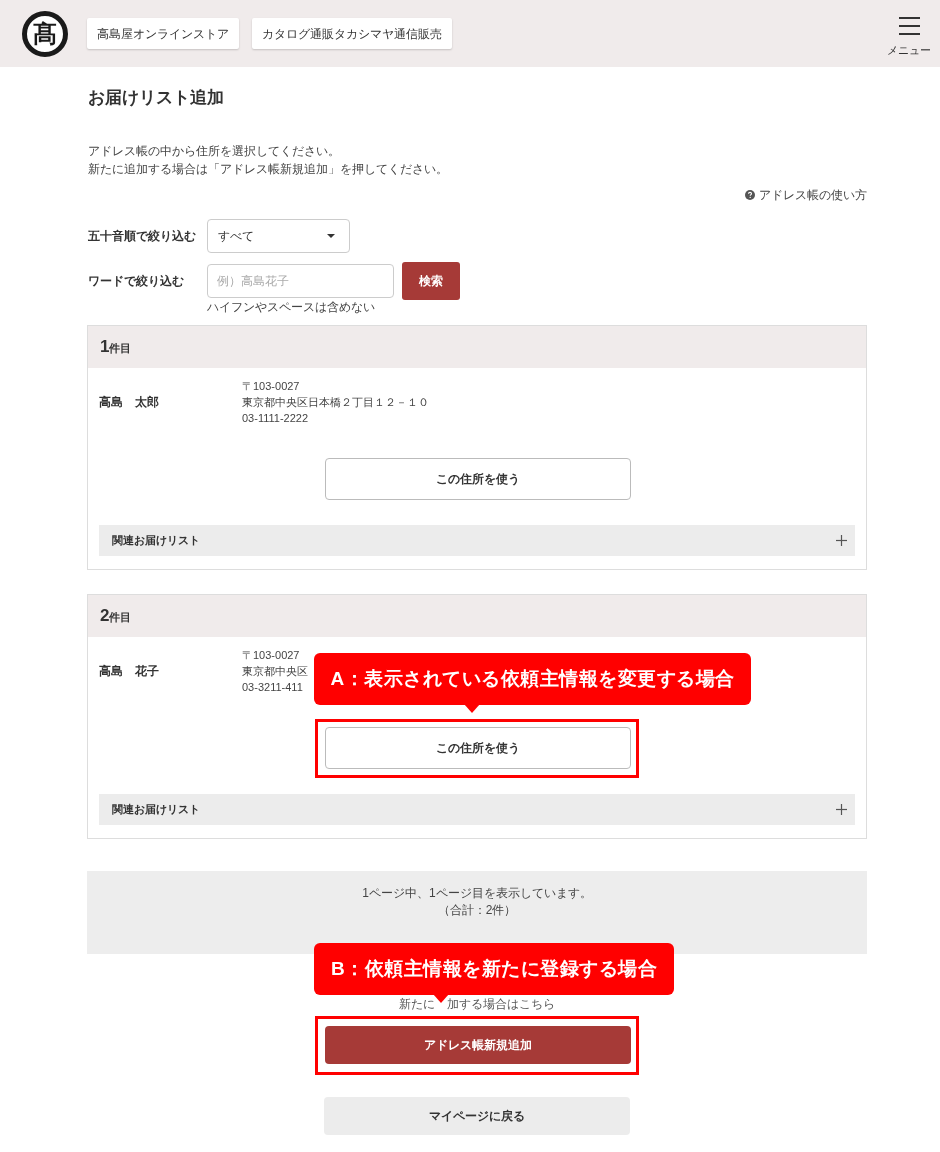 This screenshot has width=940, height=1152. Describe the element at coordinates (477, 1116) in the screenshot. I see `back-button: マイページに戻る` at that location.